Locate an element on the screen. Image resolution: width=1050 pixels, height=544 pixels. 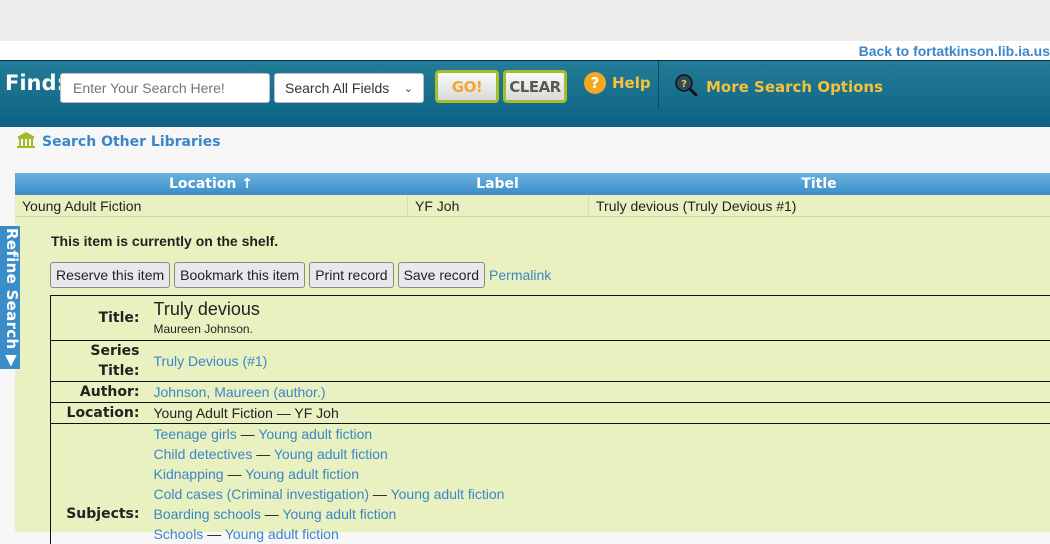
more-search-options-link: ? More Search Options is located at coordinates (778, 87).